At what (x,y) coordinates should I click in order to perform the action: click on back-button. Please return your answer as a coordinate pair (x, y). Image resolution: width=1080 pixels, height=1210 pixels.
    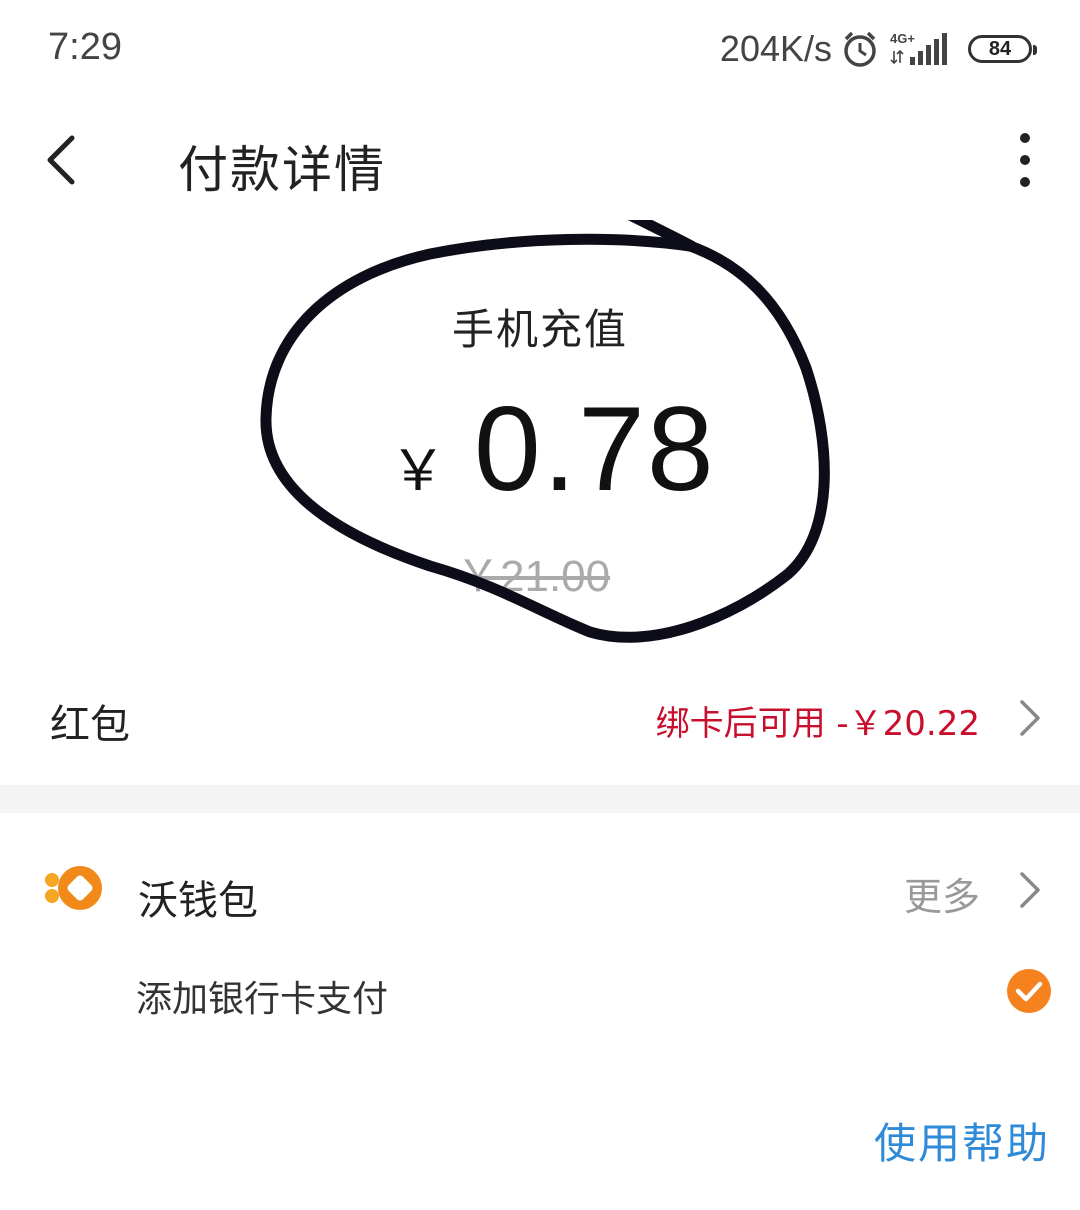
    Looking at the image, I should click on (63, 160).